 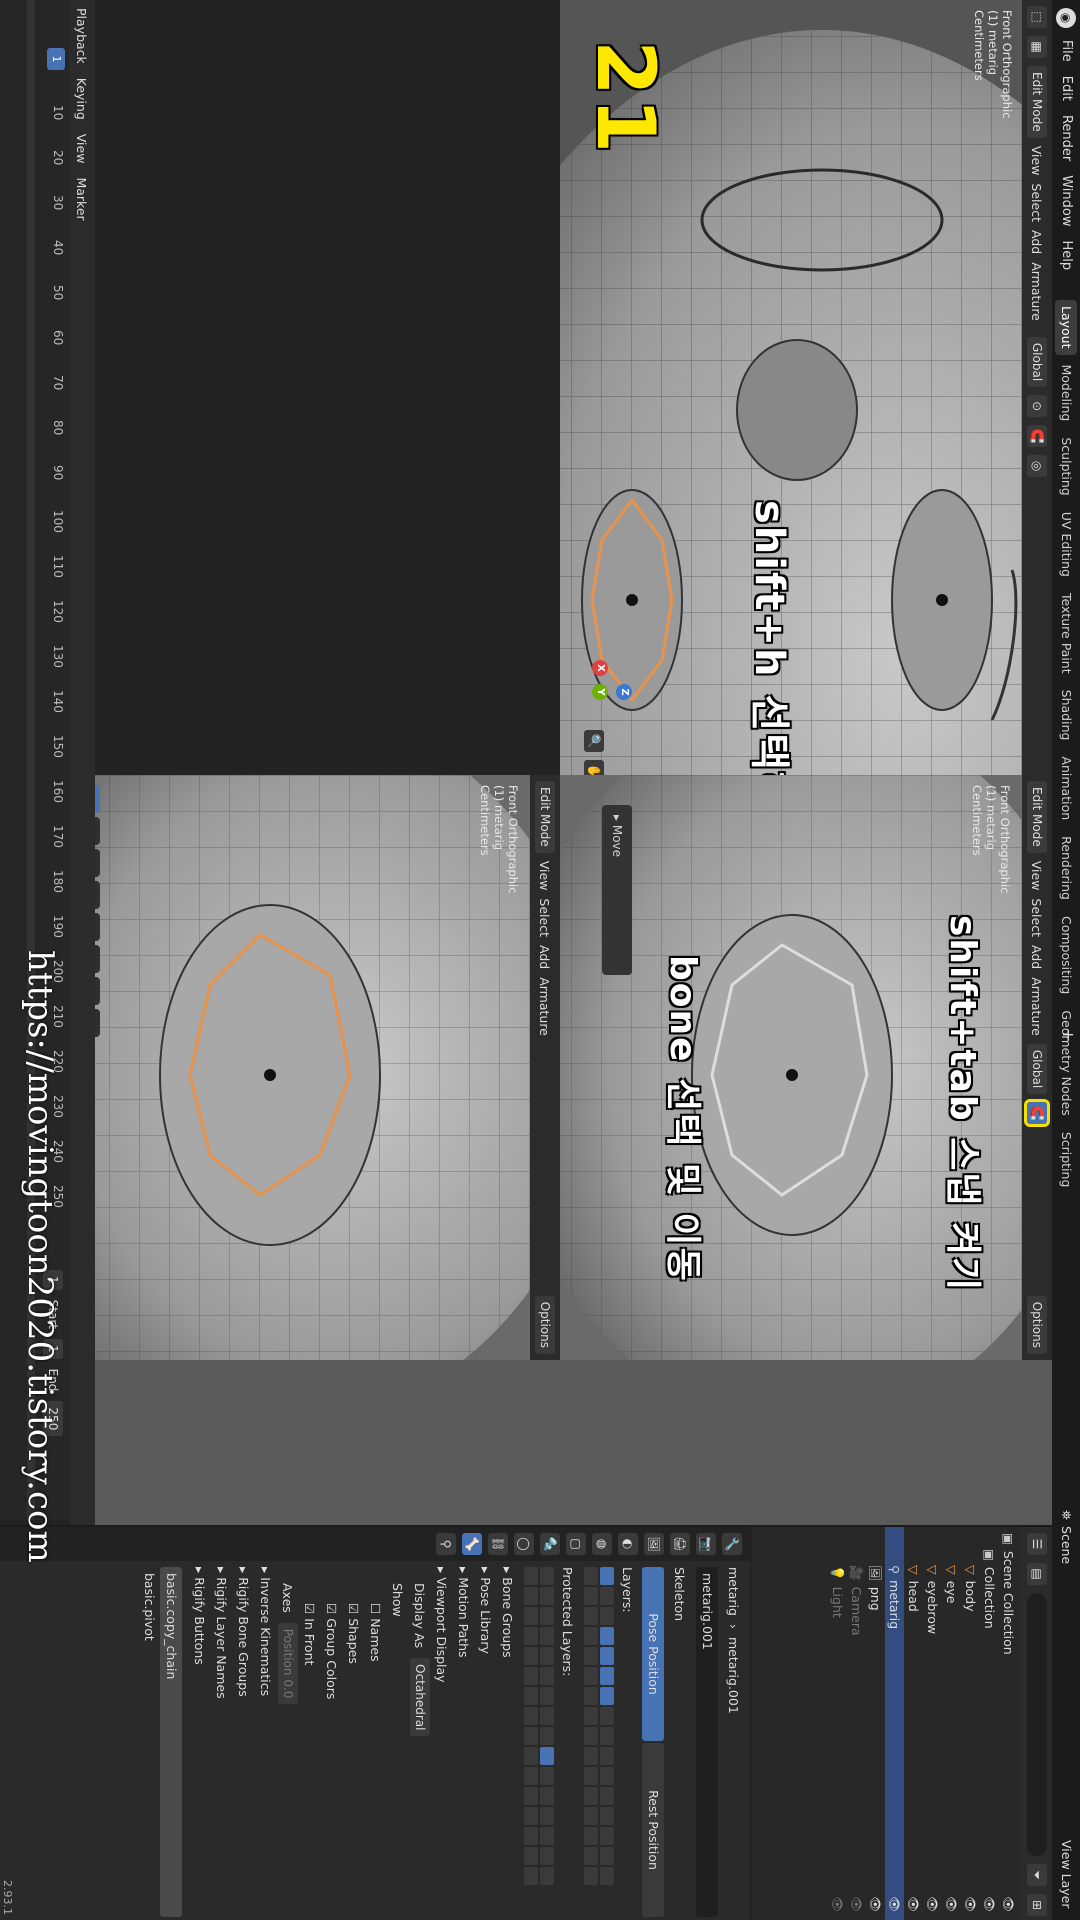 What do you see at coordinates (1037, 102) in the screenshot?
I see `mode-dropdown: Edit Mode` at bounding box center [1037, 102].